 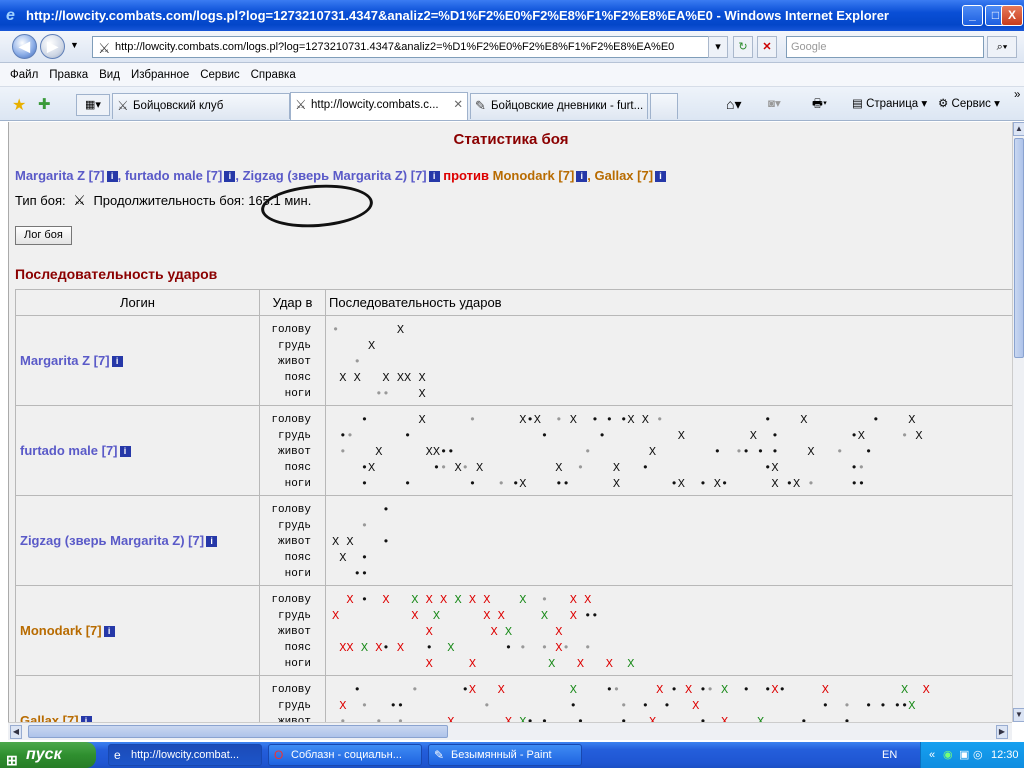 I want to click on menu-file: Файл, so click(x=24, y=75).